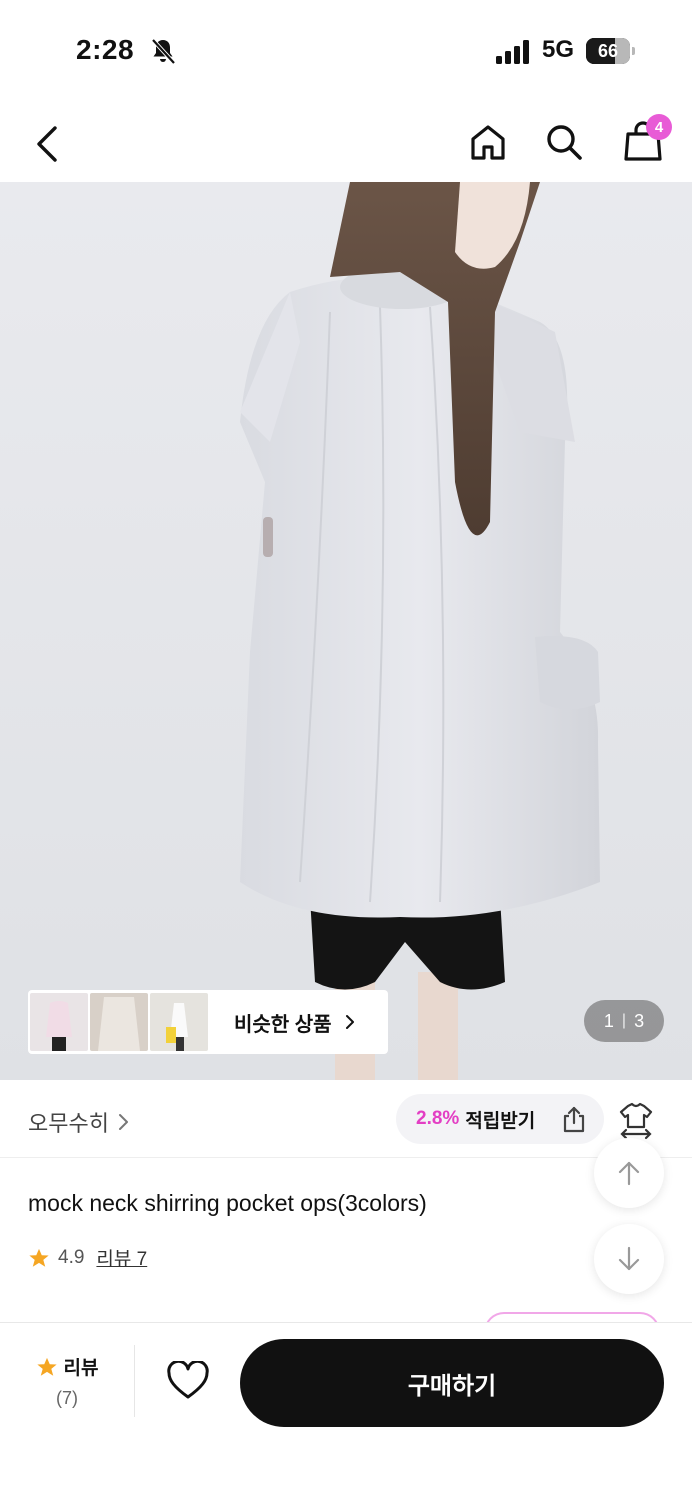  I want to click on status-bar: 2:28 5G 66, so click(346, 50).